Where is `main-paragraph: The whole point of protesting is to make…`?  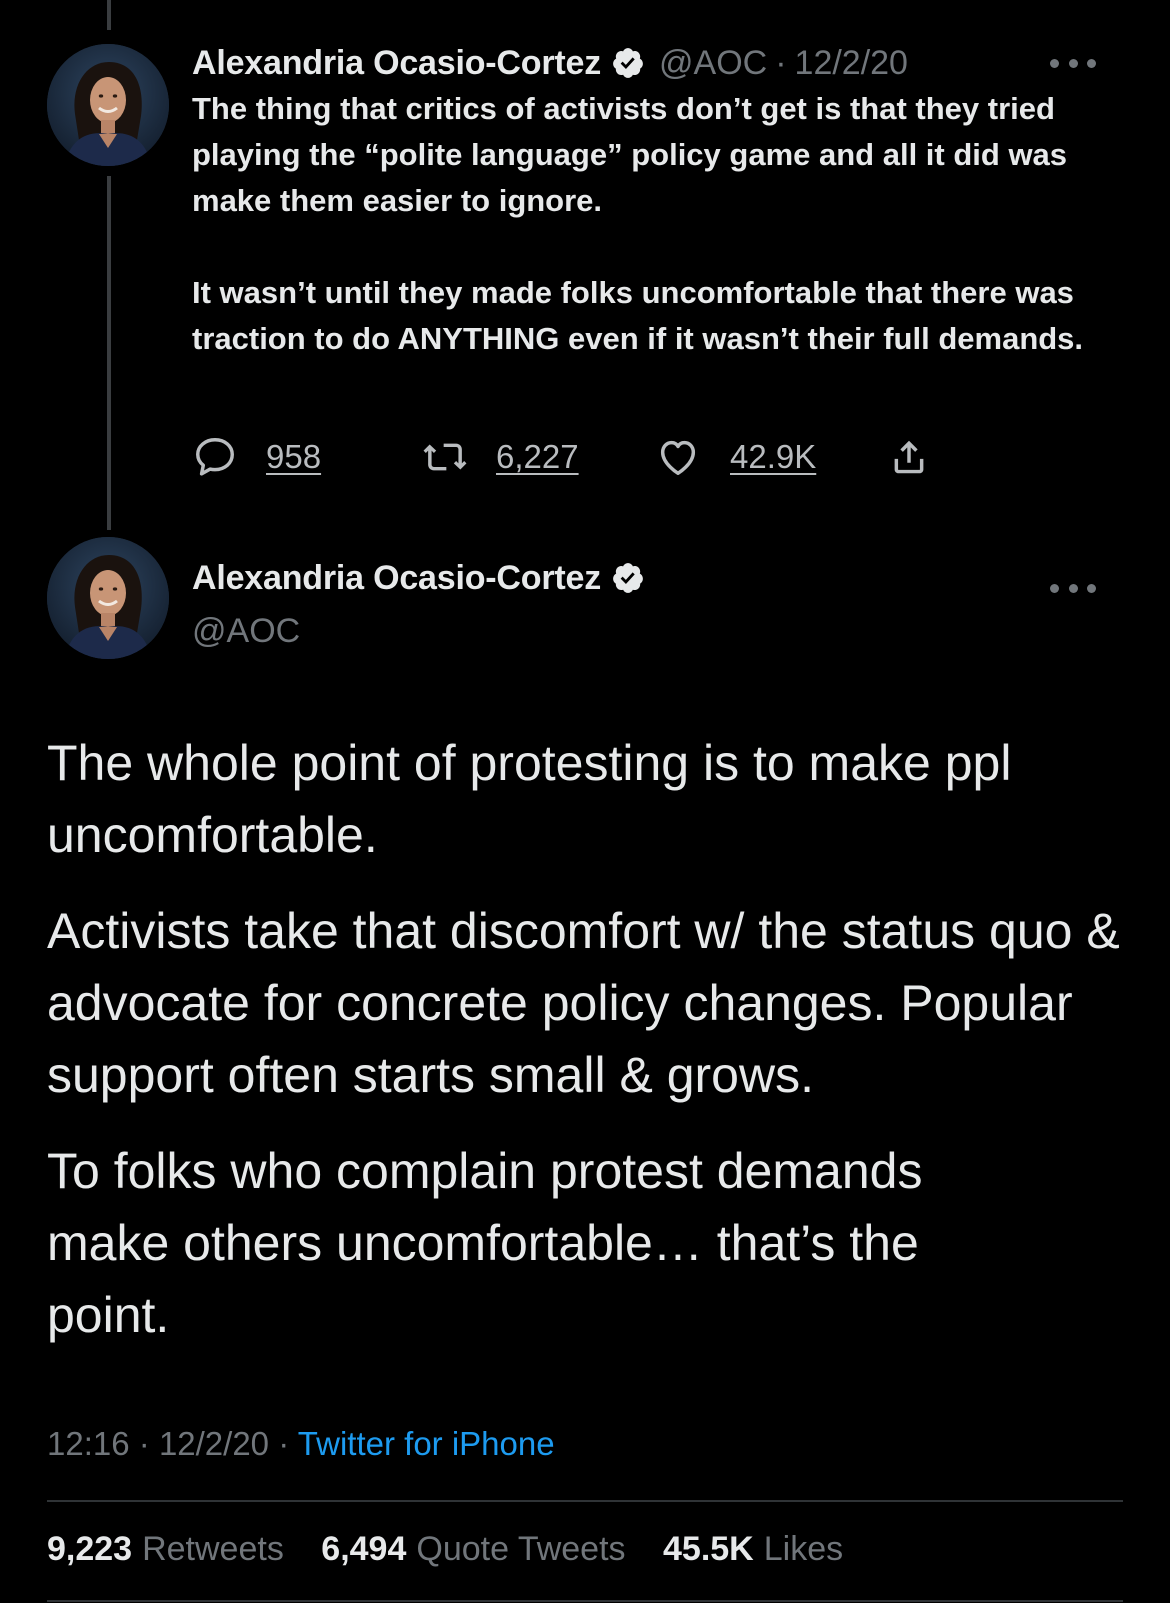 main-paragraph: The whole point of protesting is to make… is located at coordinates (529, 799).